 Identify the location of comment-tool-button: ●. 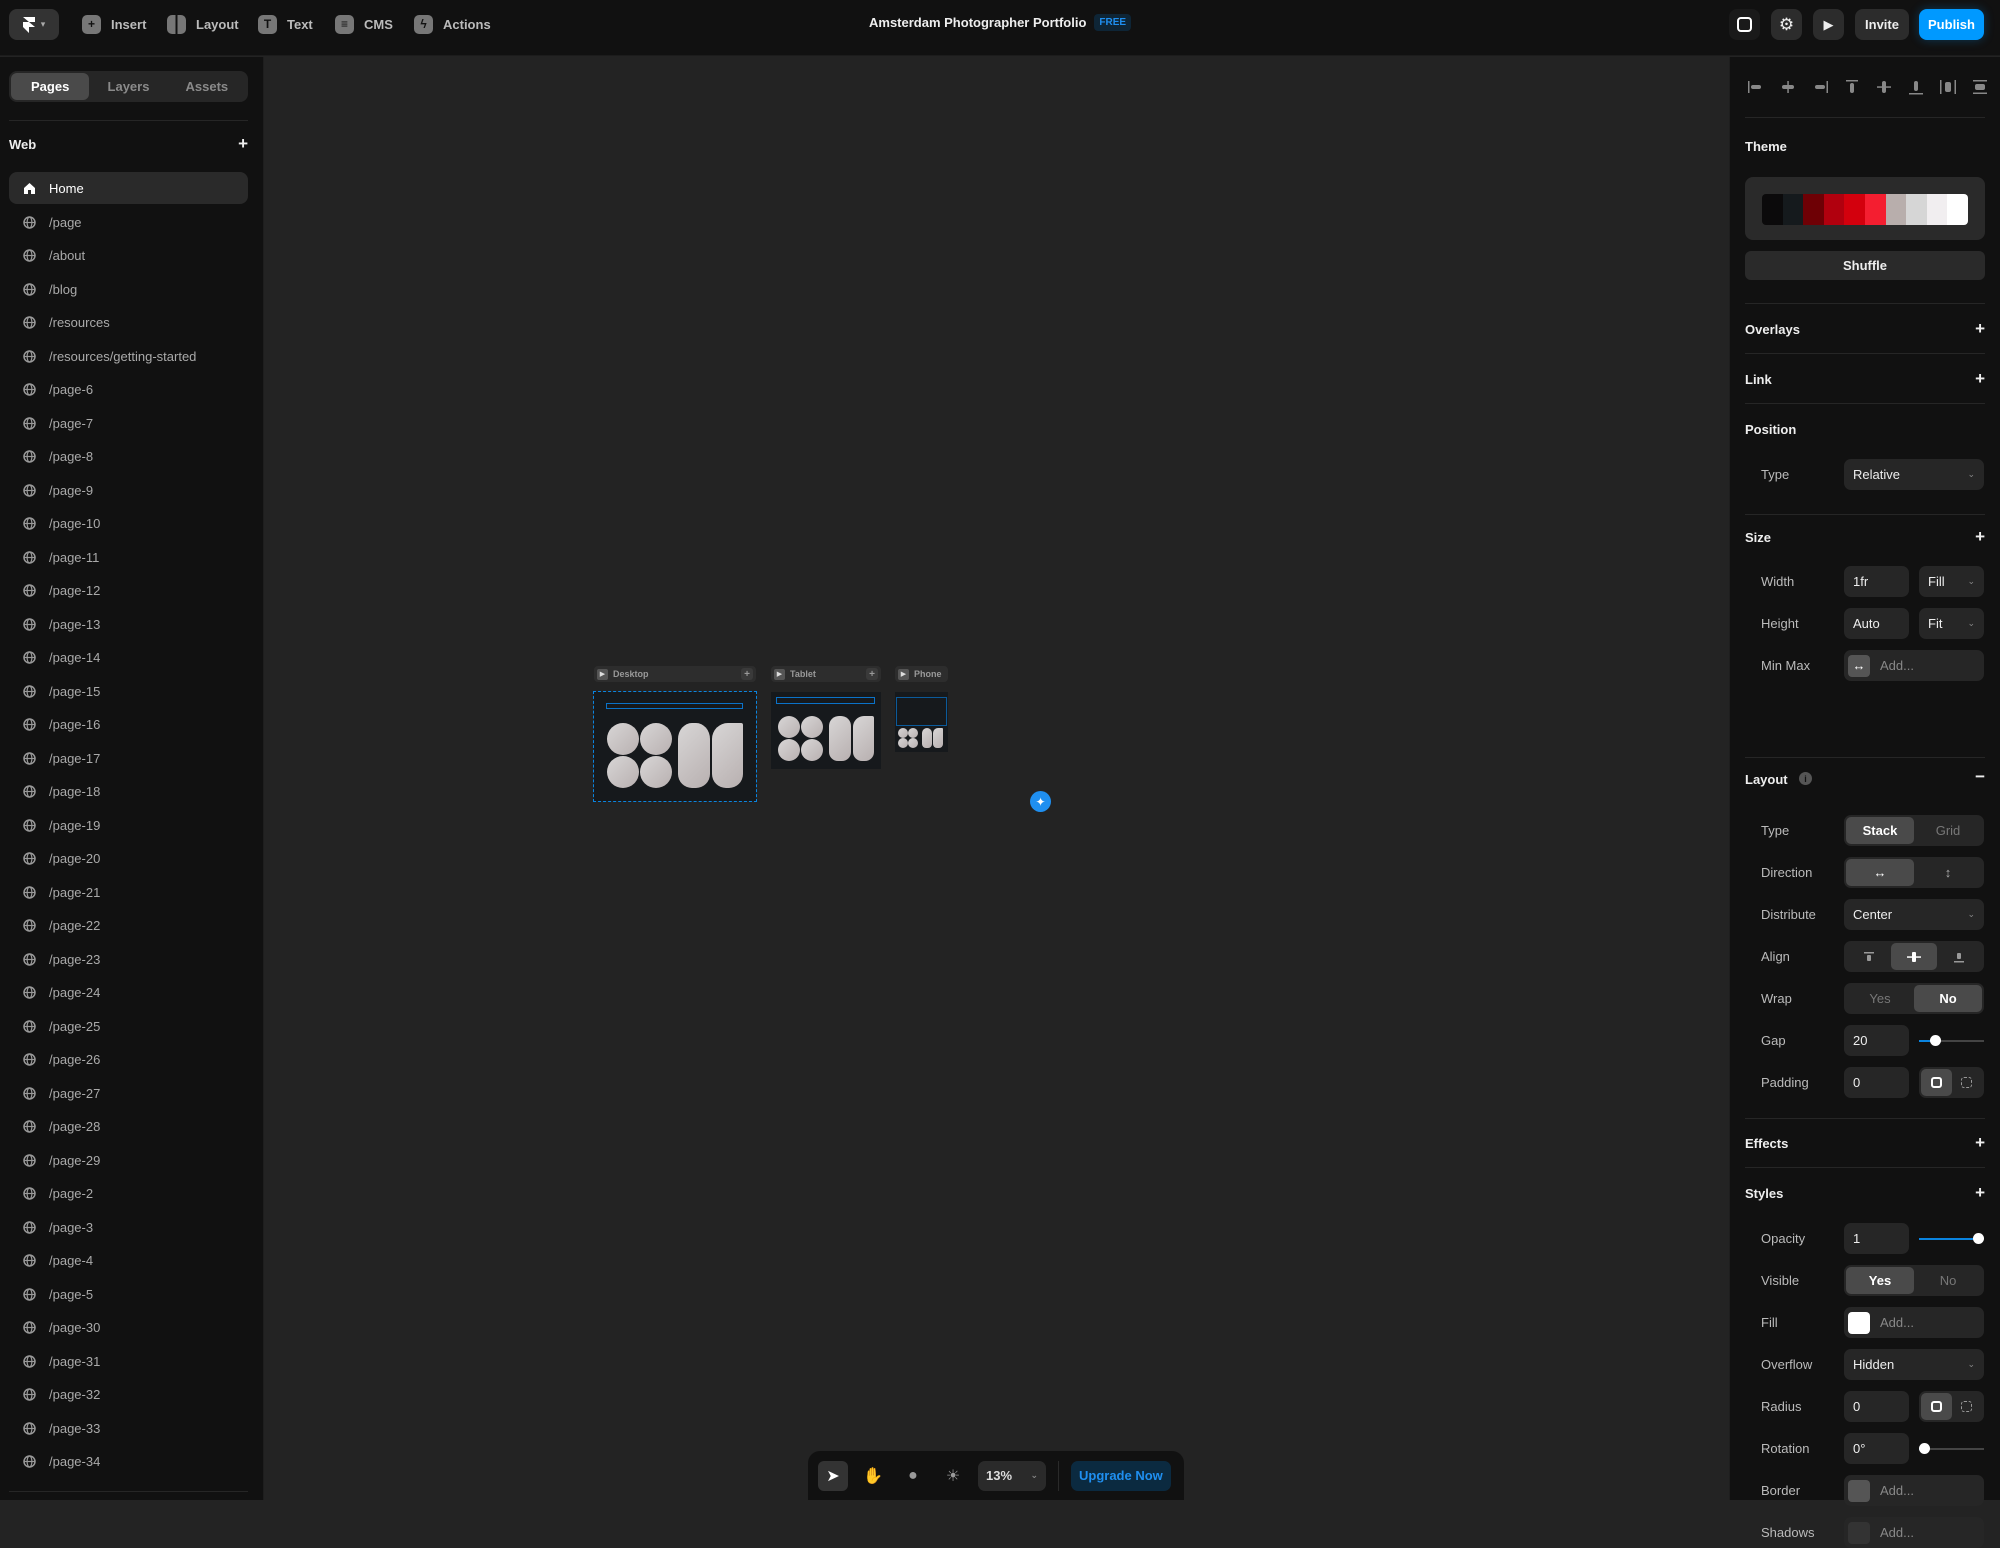
(913, 1476).